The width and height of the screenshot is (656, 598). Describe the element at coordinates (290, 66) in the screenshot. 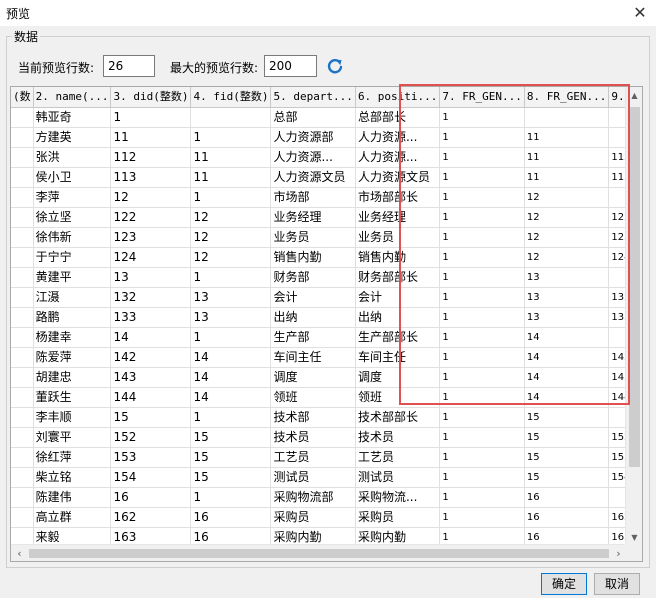

I see `max-rows-input` at that location.